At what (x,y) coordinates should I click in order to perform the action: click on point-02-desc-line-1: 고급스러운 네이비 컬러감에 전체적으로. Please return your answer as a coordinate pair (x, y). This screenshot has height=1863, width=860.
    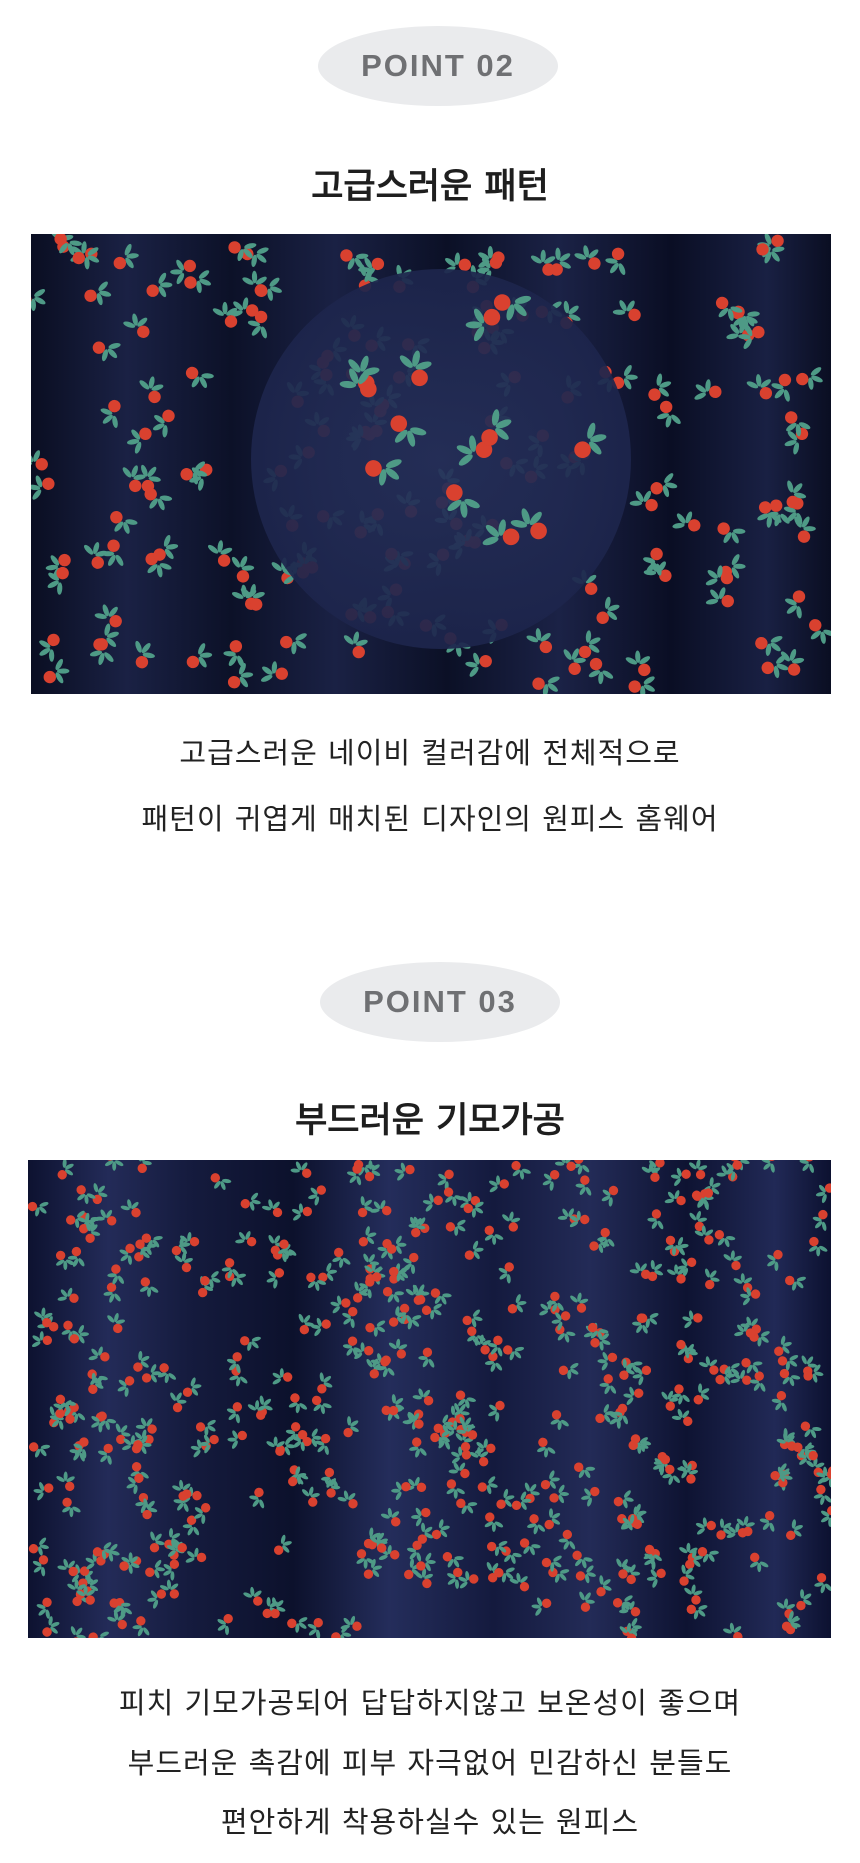
    Looking at the image, I should click on (430, 753).